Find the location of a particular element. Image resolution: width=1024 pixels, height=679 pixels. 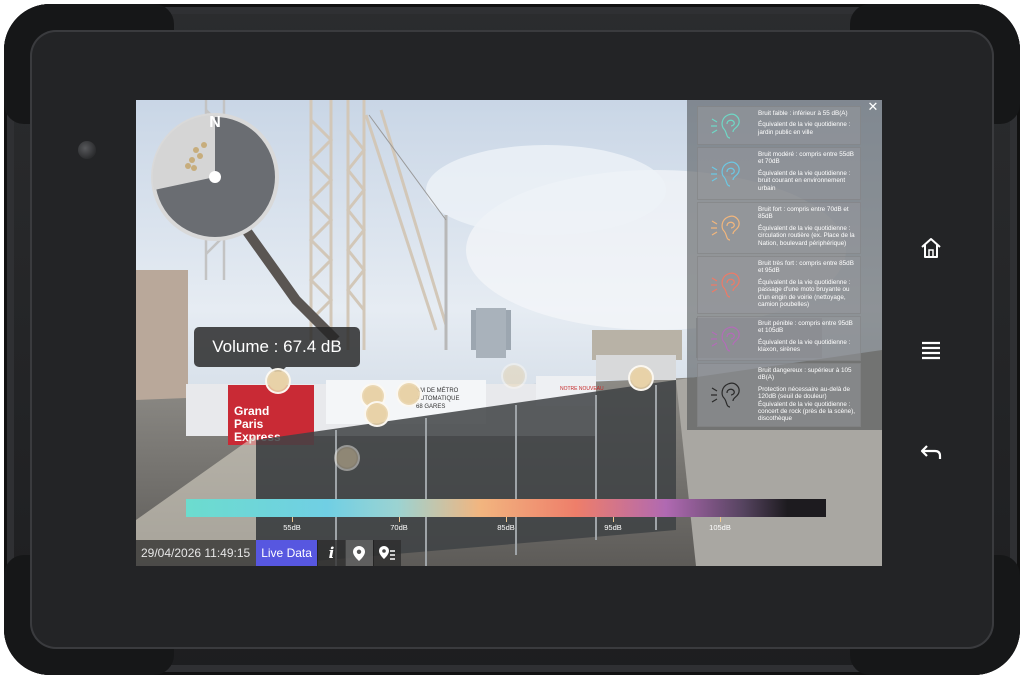

close-icon: ✕ is located at coordinates (873, 107).